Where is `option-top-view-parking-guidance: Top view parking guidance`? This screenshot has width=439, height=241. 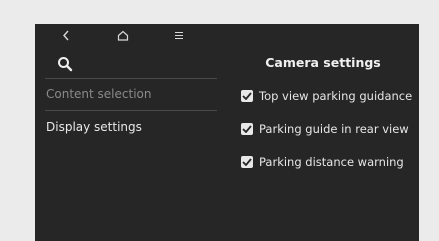
option-top-view-parking-guidance: Top view parking guidance is located at coordinates (326, 96).